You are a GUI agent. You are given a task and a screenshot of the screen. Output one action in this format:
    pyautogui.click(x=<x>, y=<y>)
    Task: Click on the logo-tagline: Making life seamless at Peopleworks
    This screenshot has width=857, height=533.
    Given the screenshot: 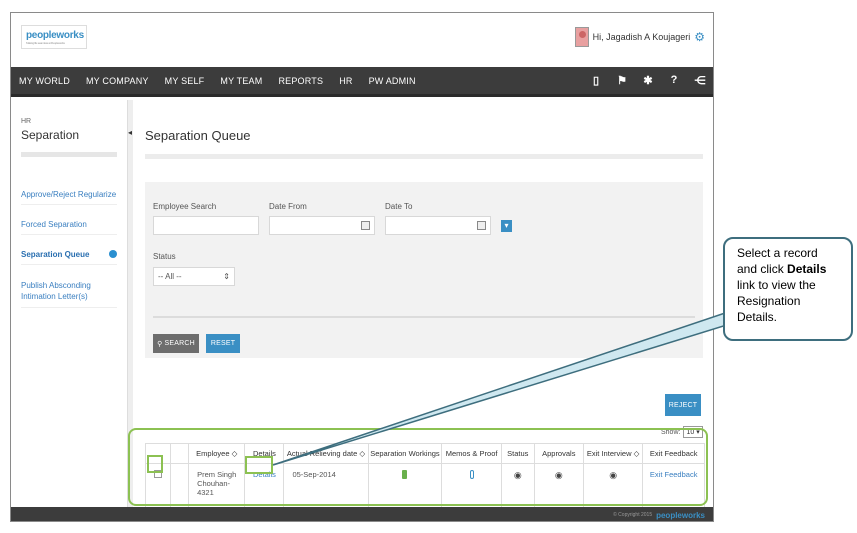 What is the action you would take?
    pyautogui.click(x=45, y=43)
    